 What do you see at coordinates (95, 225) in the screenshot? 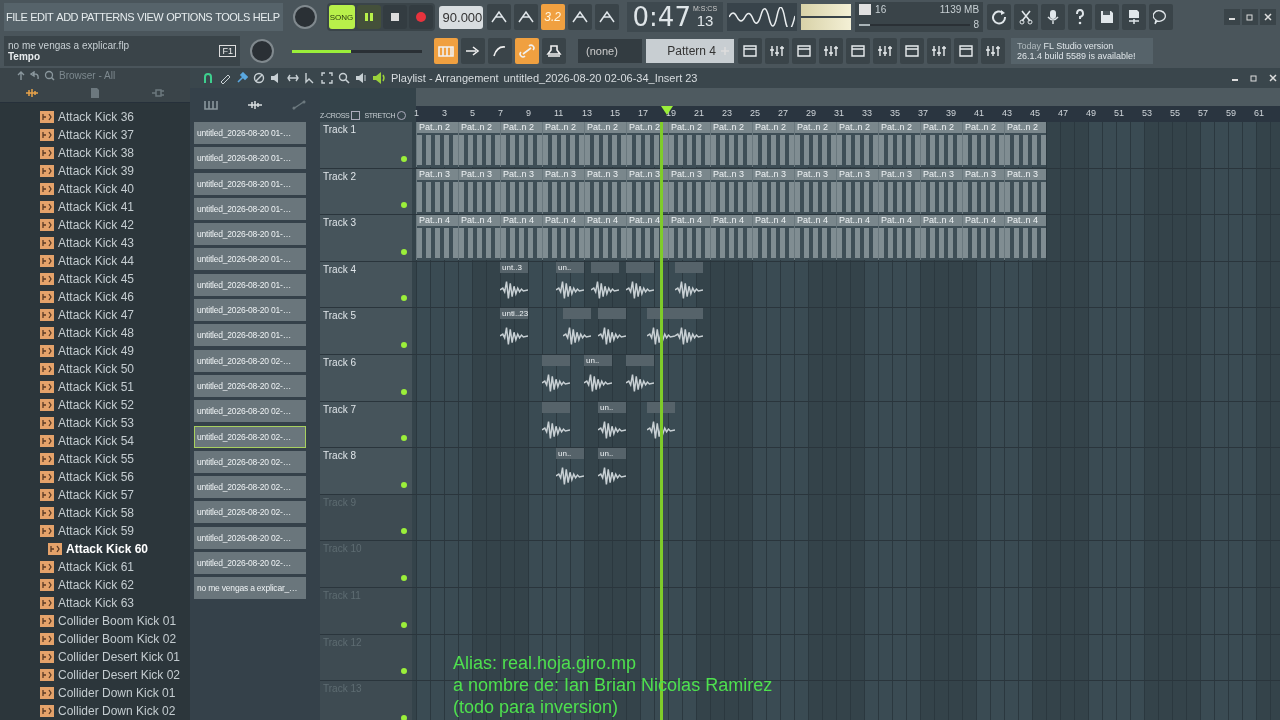
I see `browser-item: Attack Kick 42` at bounding box center [95, 225].